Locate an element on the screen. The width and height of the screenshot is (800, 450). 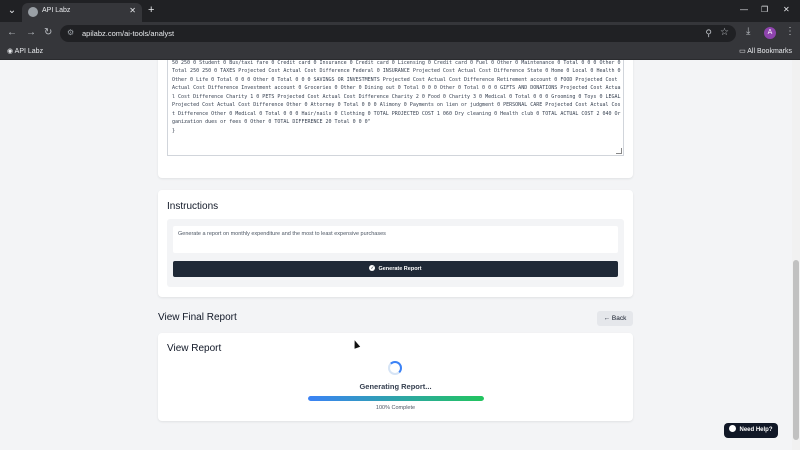
back-button: ← Back is located at coordinates (615, 318).